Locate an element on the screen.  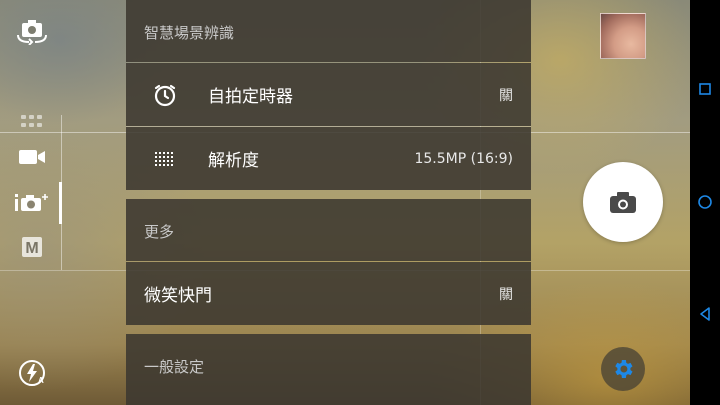
svg-text: A is located at coordinates (41, 380).